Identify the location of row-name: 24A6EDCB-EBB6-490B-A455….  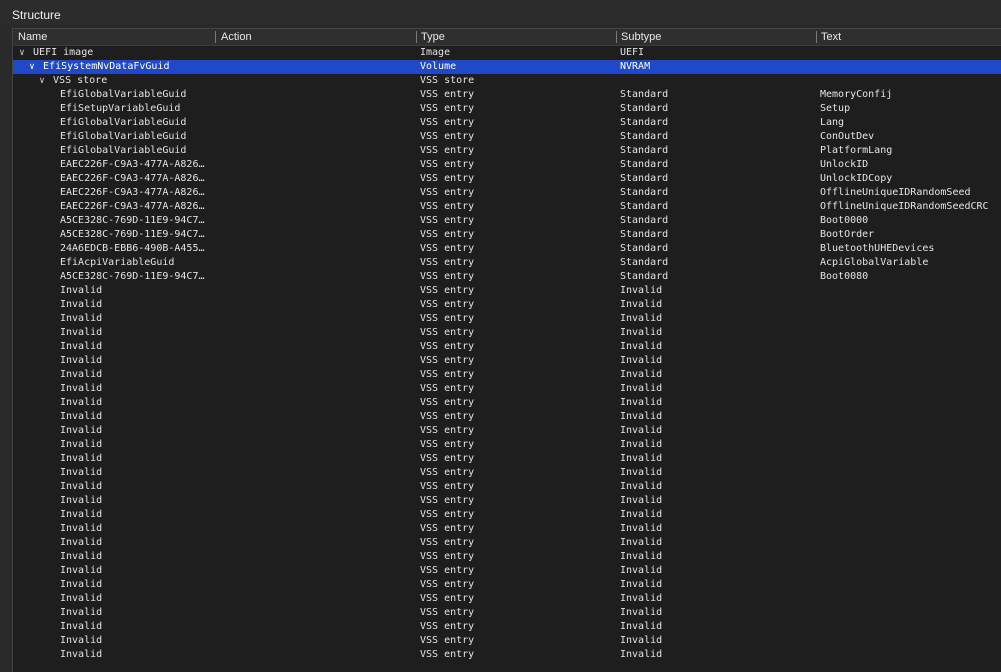
(132, 248).